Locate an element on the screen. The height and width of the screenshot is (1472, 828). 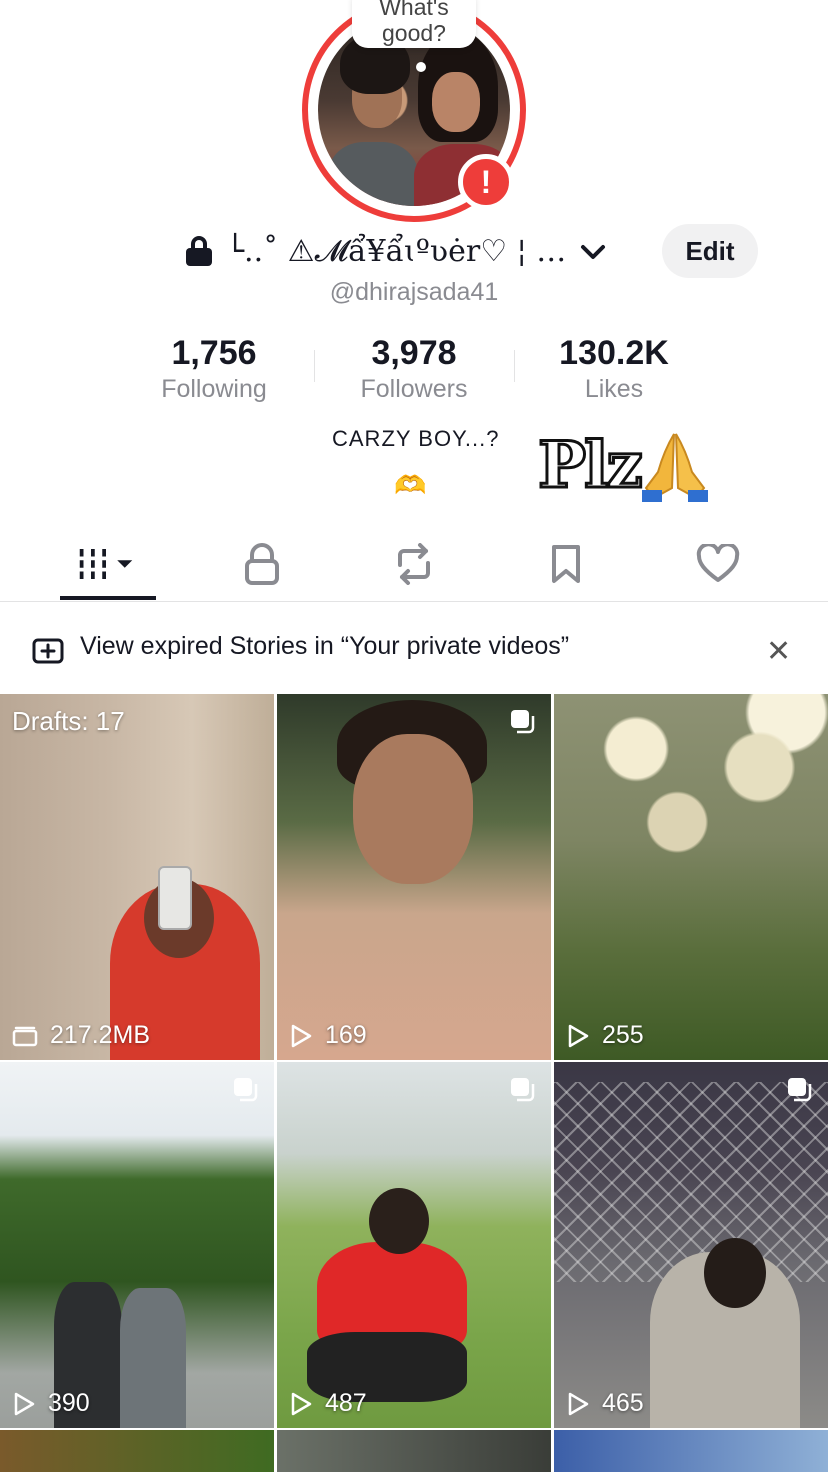
tab-favorites is located at coordinates (566, 564).